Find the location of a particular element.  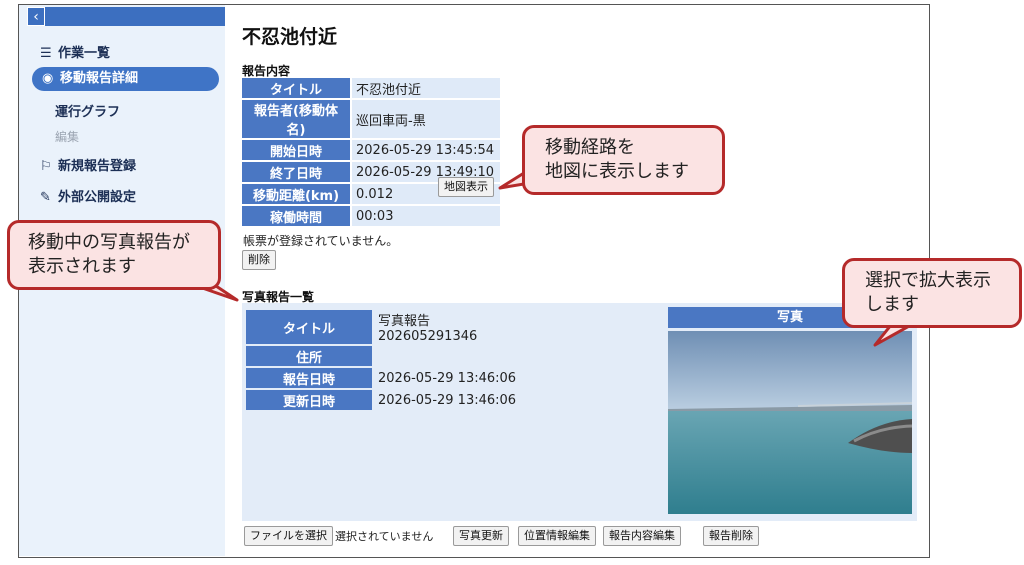

callout-map-route: 移動経路を 地図に表示します is located at coordinates (623, 160).